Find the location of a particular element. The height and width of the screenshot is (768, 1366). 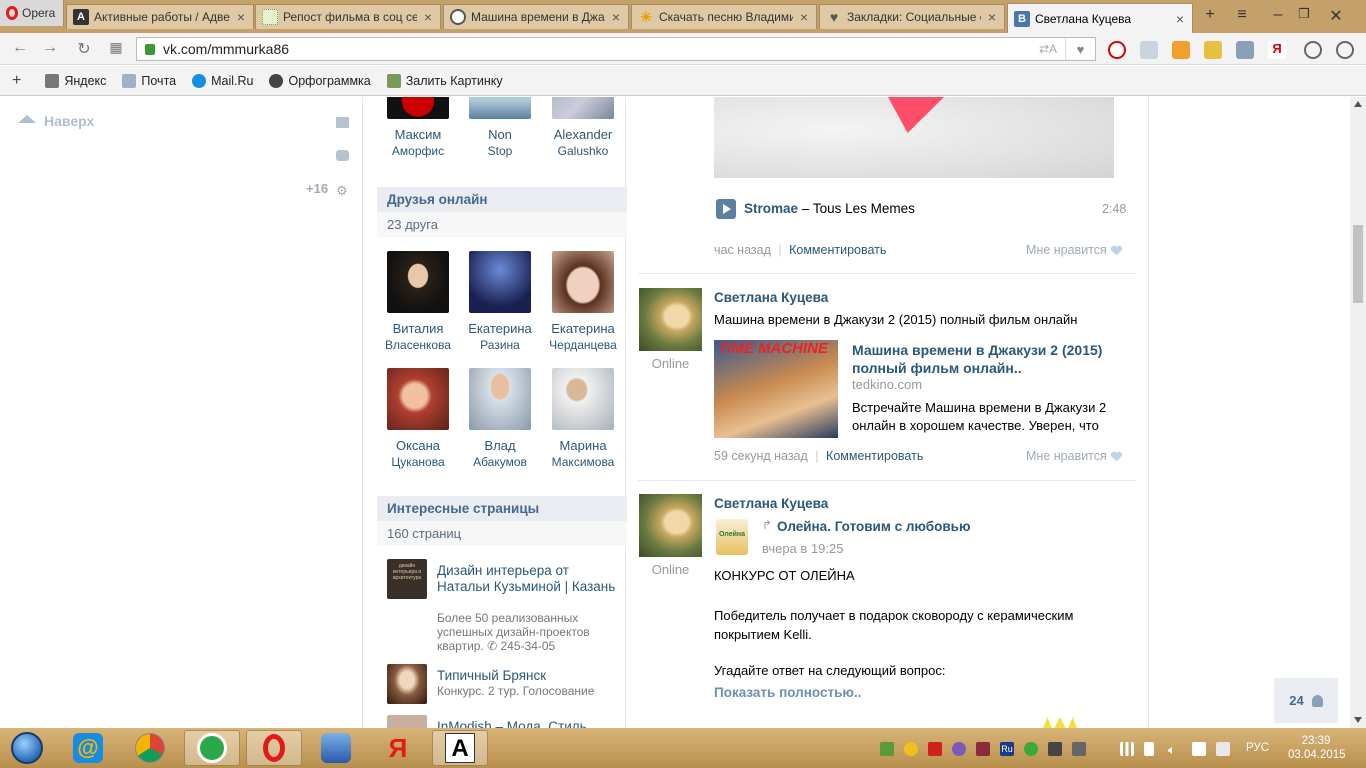

tab-song: ☀ Скачать песню Владимир × is located at coordinates (724, 16).